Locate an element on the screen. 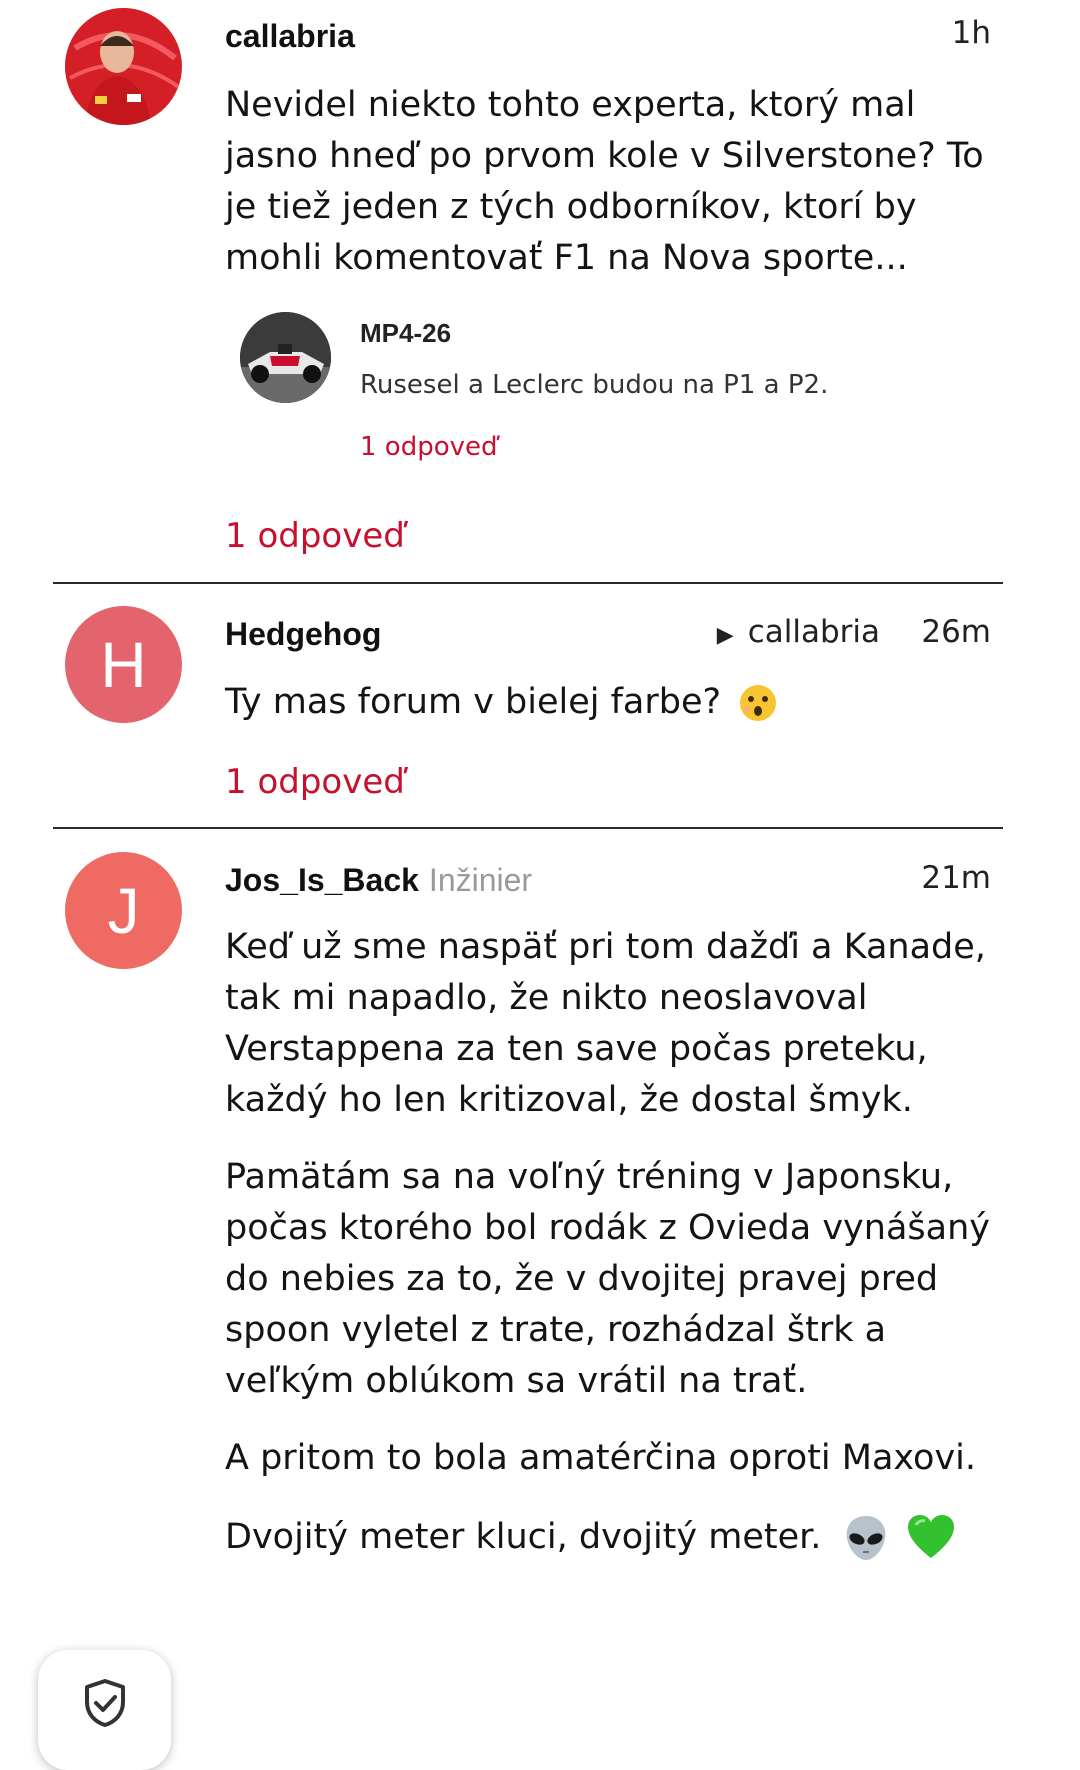 The height and width of the screenshot is (1770, 1080). timestamp: 26m is located at coordinates (956, 632).